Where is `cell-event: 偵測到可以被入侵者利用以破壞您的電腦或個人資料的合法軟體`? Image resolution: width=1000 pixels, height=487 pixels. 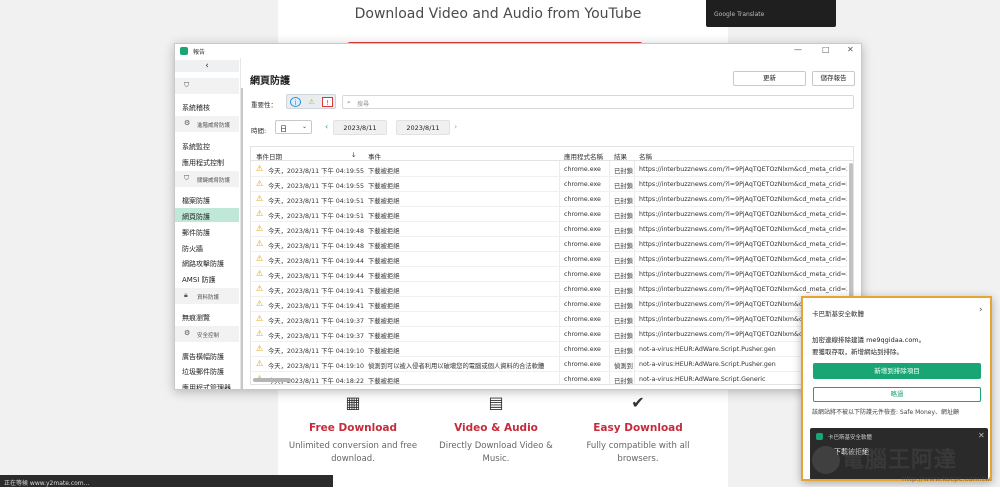
cell-event: 偵測到可以被入侵者利用以破壞您的電腦或個人資料的合法軟體 is located at coordinates (456, 366).